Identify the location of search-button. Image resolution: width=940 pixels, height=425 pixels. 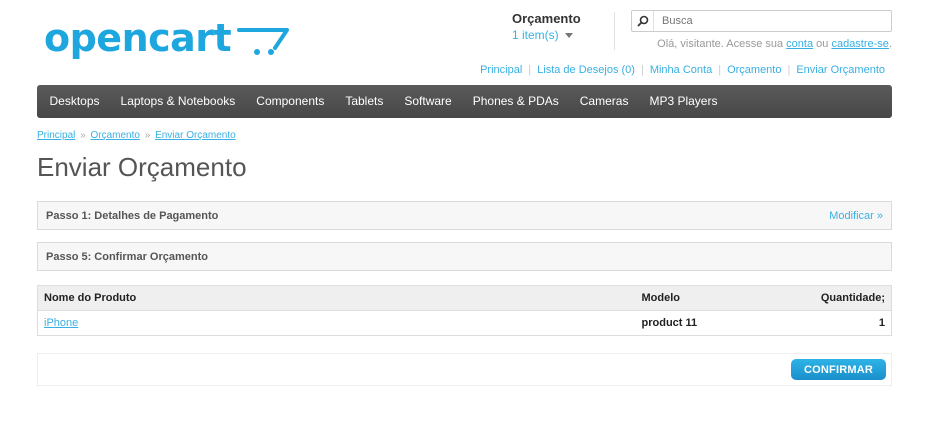
(643, 21).